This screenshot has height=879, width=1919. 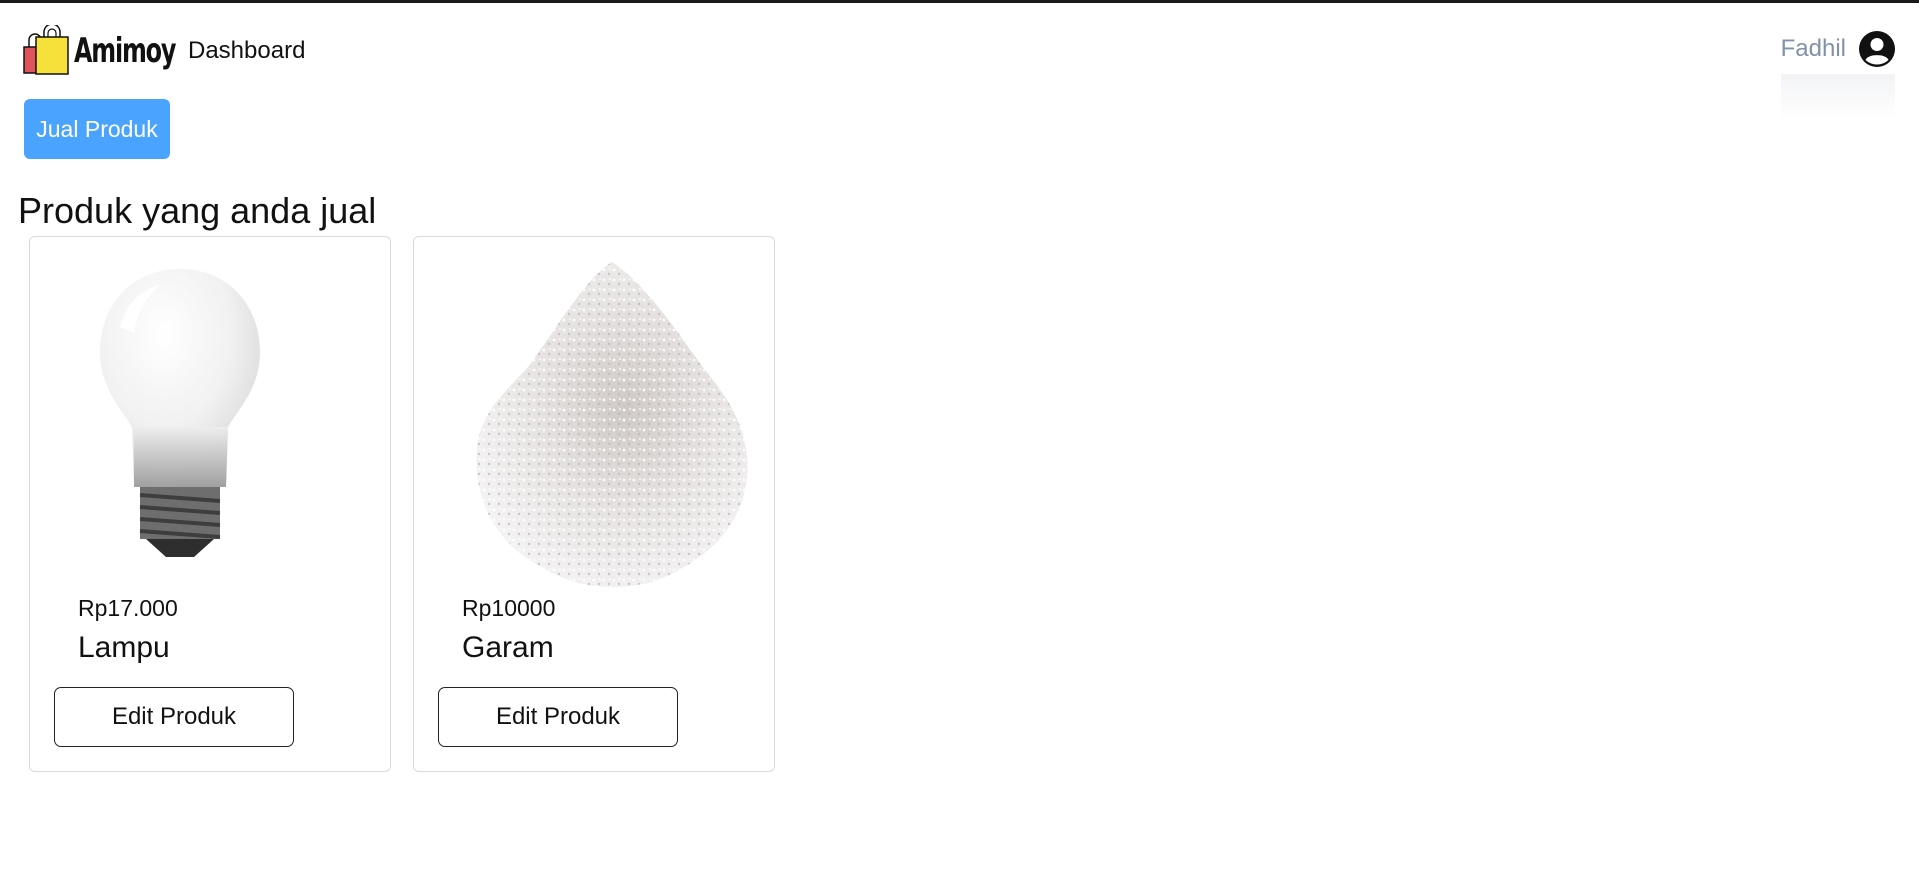 I want to click on top-border, so click(x=959, y=1).